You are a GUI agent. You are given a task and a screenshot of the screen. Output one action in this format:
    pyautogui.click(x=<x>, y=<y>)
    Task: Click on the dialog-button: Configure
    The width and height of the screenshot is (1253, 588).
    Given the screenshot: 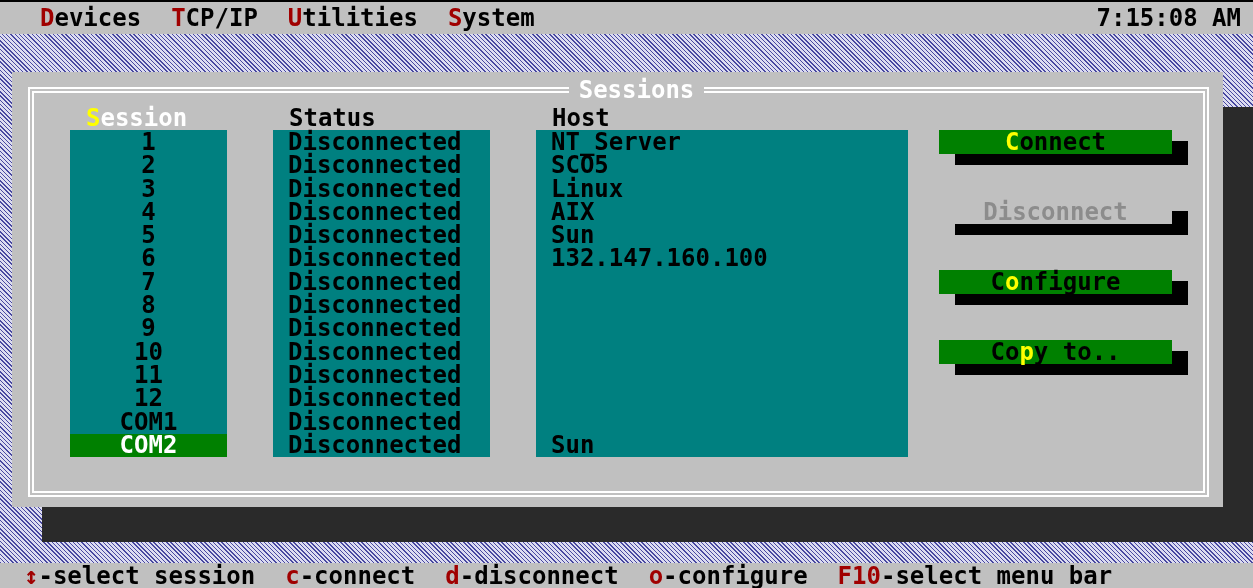 What is the action you would take?
    pyautogui.click(x=1063, y=287)
    